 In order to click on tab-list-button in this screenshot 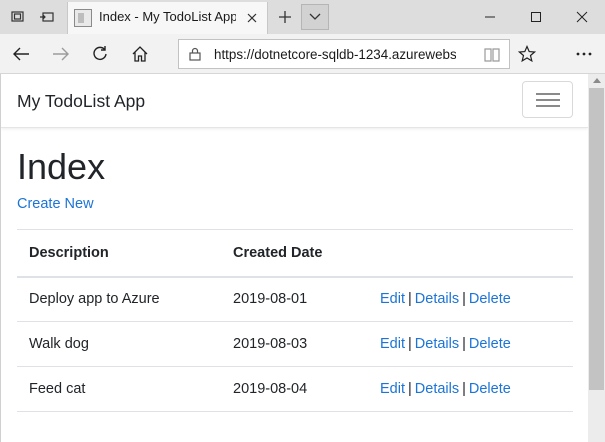, I will do `click(315, 17)`.